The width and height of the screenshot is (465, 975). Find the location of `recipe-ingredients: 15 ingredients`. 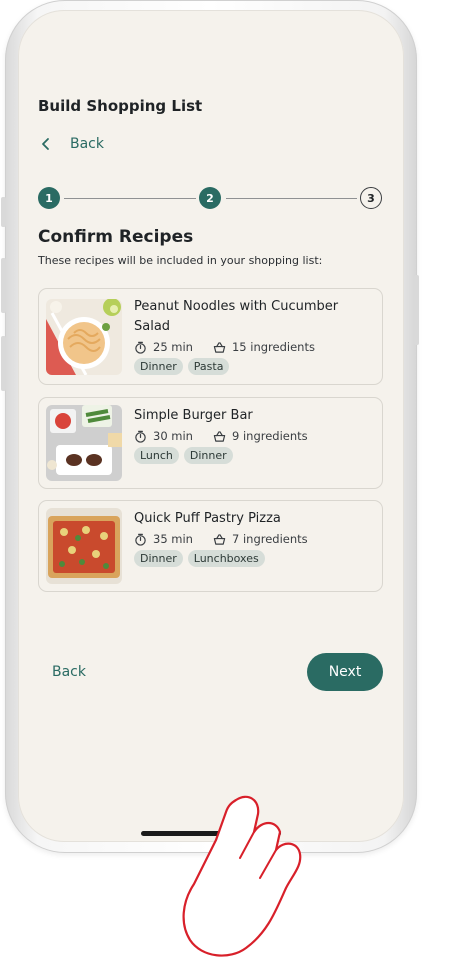

recipe-ingredients: 15 ingredients is located at coordinates (273, 347).